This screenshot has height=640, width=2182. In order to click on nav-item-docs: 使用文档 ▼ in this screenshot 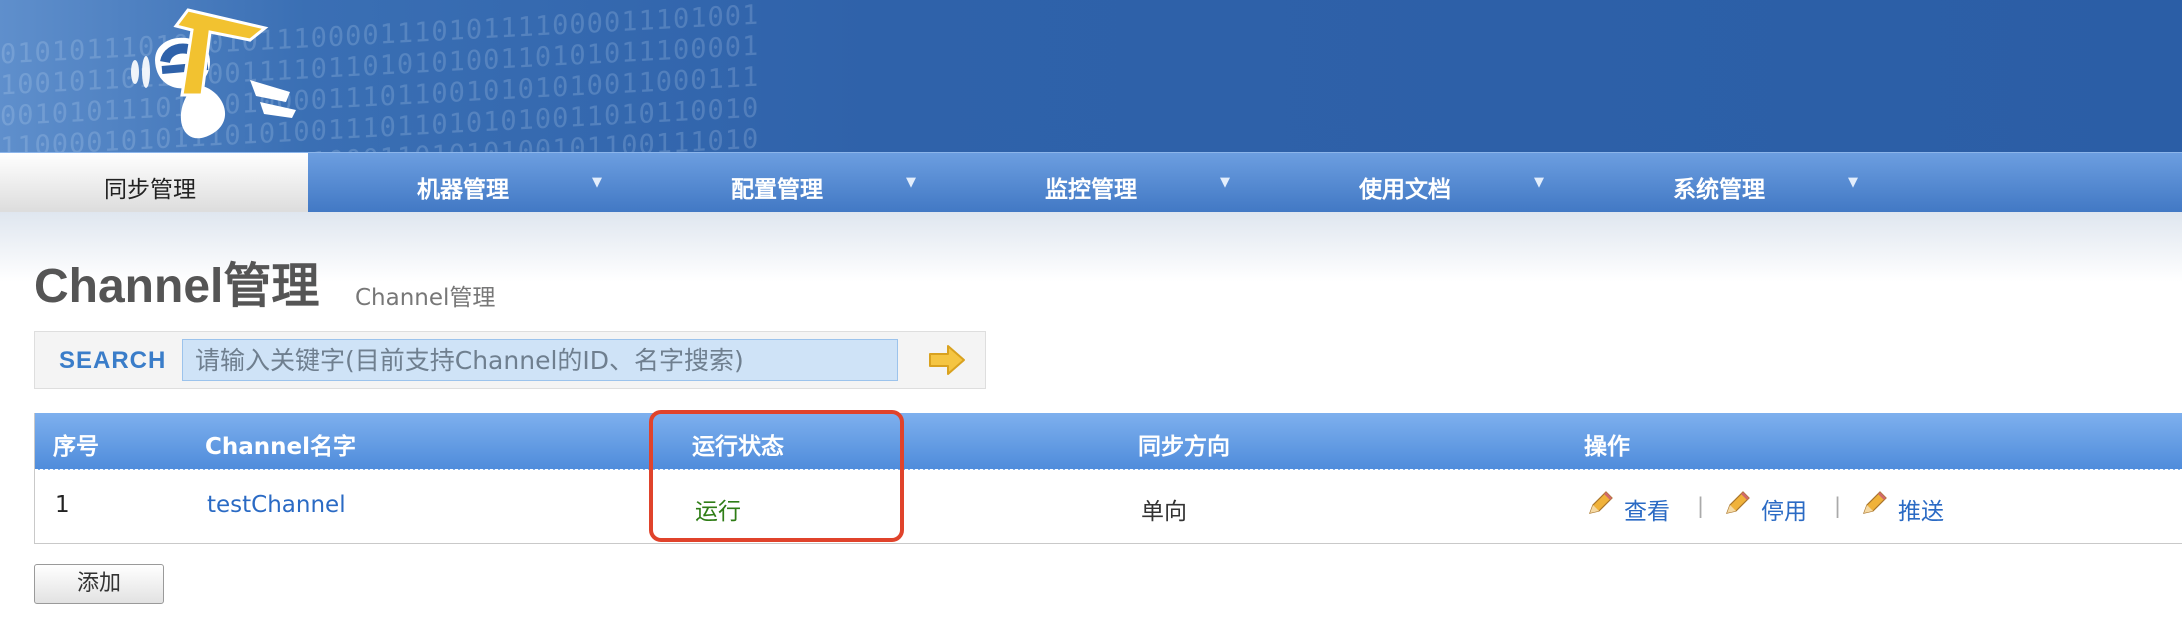, I will do `click(1411, 183)`.